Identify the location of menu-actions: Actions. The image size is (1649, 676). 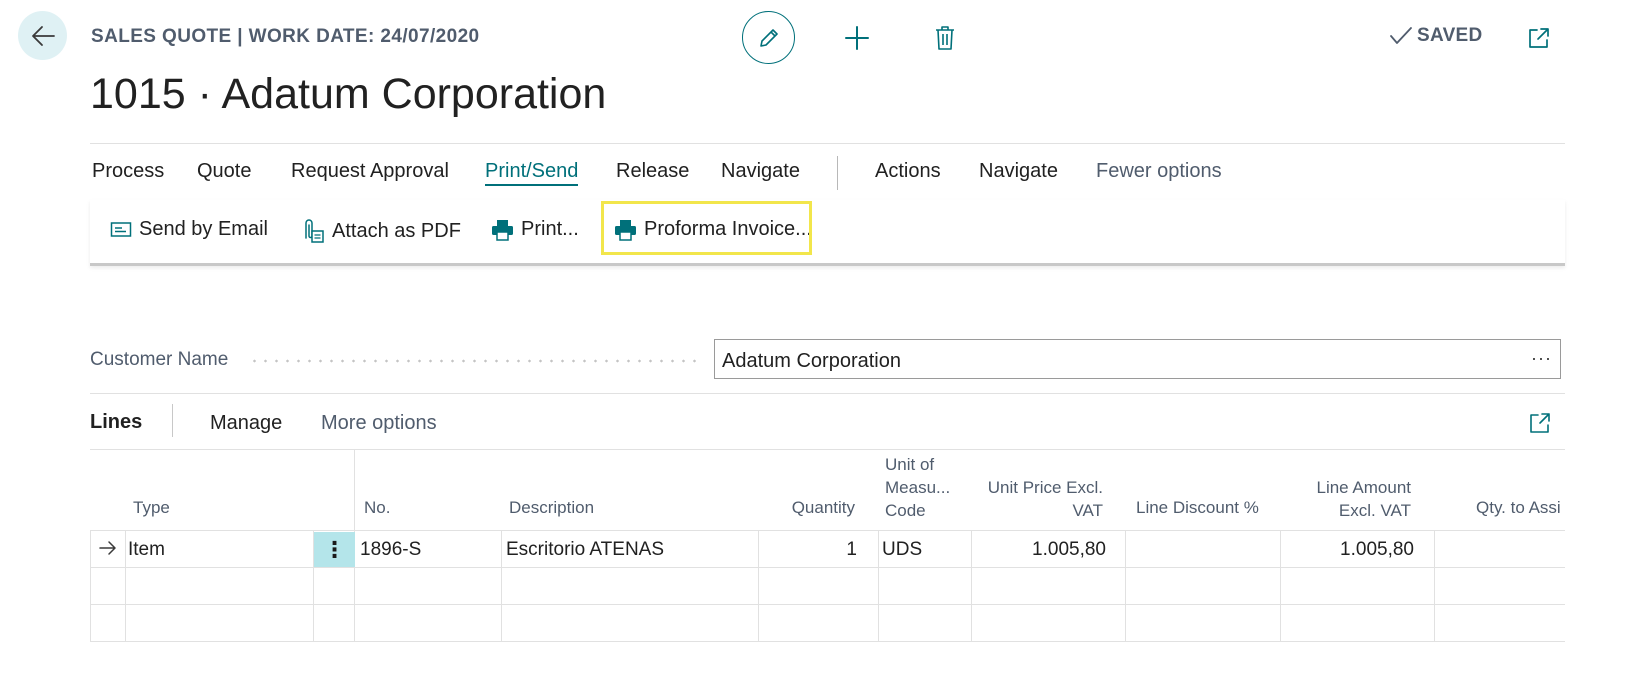
(908, 171).